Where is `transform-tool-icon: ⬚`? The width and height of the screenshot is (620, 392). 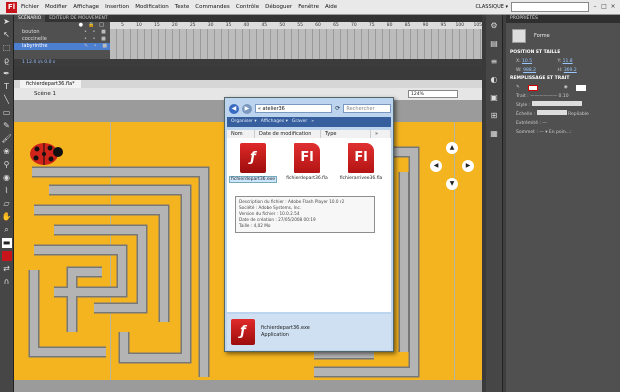 transform-tool-icon: ⬚ is located at coordinates (7, 48).